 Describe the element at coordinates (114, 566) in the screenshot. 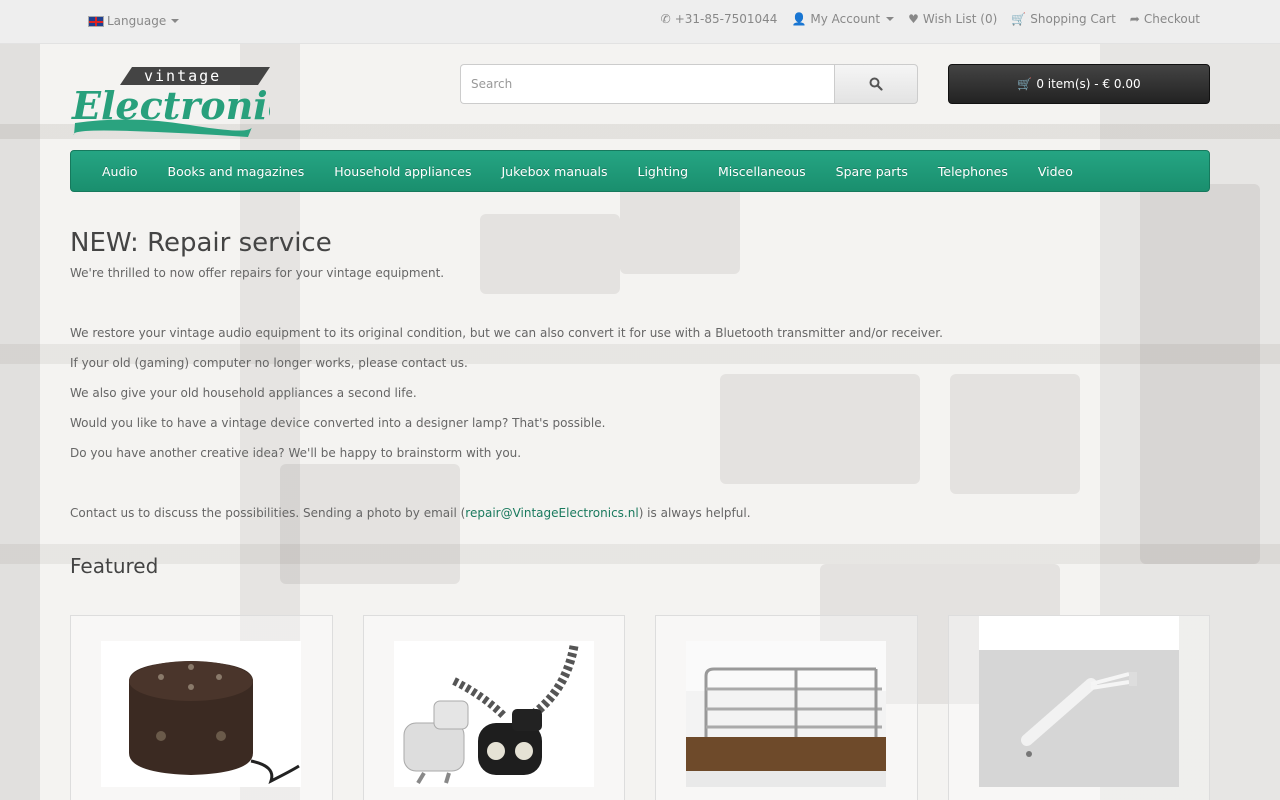

I see `featured-heading: Featured` at that location.